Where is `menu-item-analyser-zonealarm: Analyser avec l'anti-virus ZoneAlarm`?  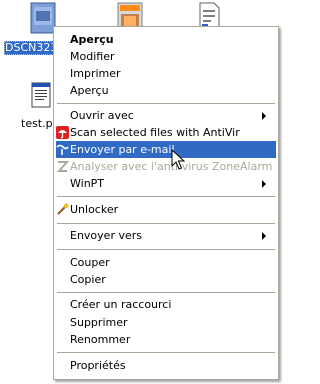 menu-item-analyser-zonealarm: Analyser avec l'anti-virus ZoneAlarm is located at coordinates (166, 166).